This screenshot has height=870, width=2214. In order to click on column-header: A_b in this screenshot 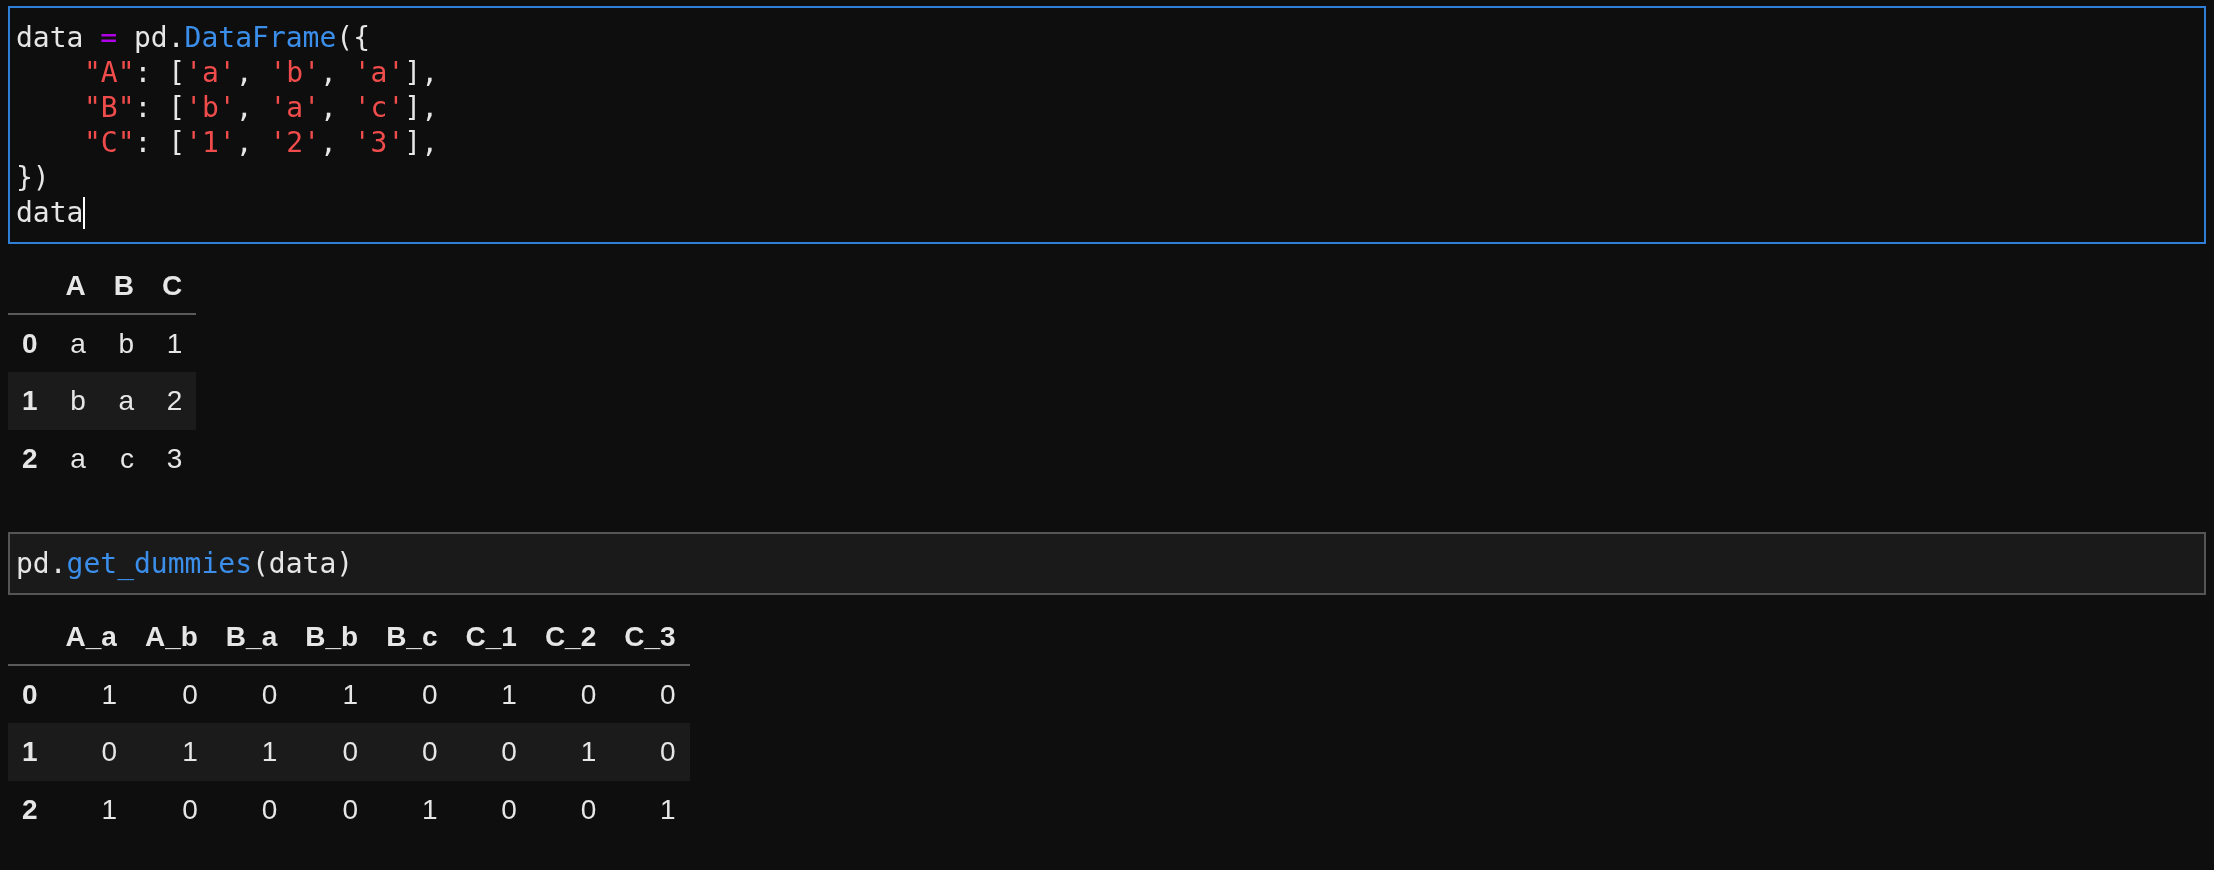, I will do `click(171, 637)`.